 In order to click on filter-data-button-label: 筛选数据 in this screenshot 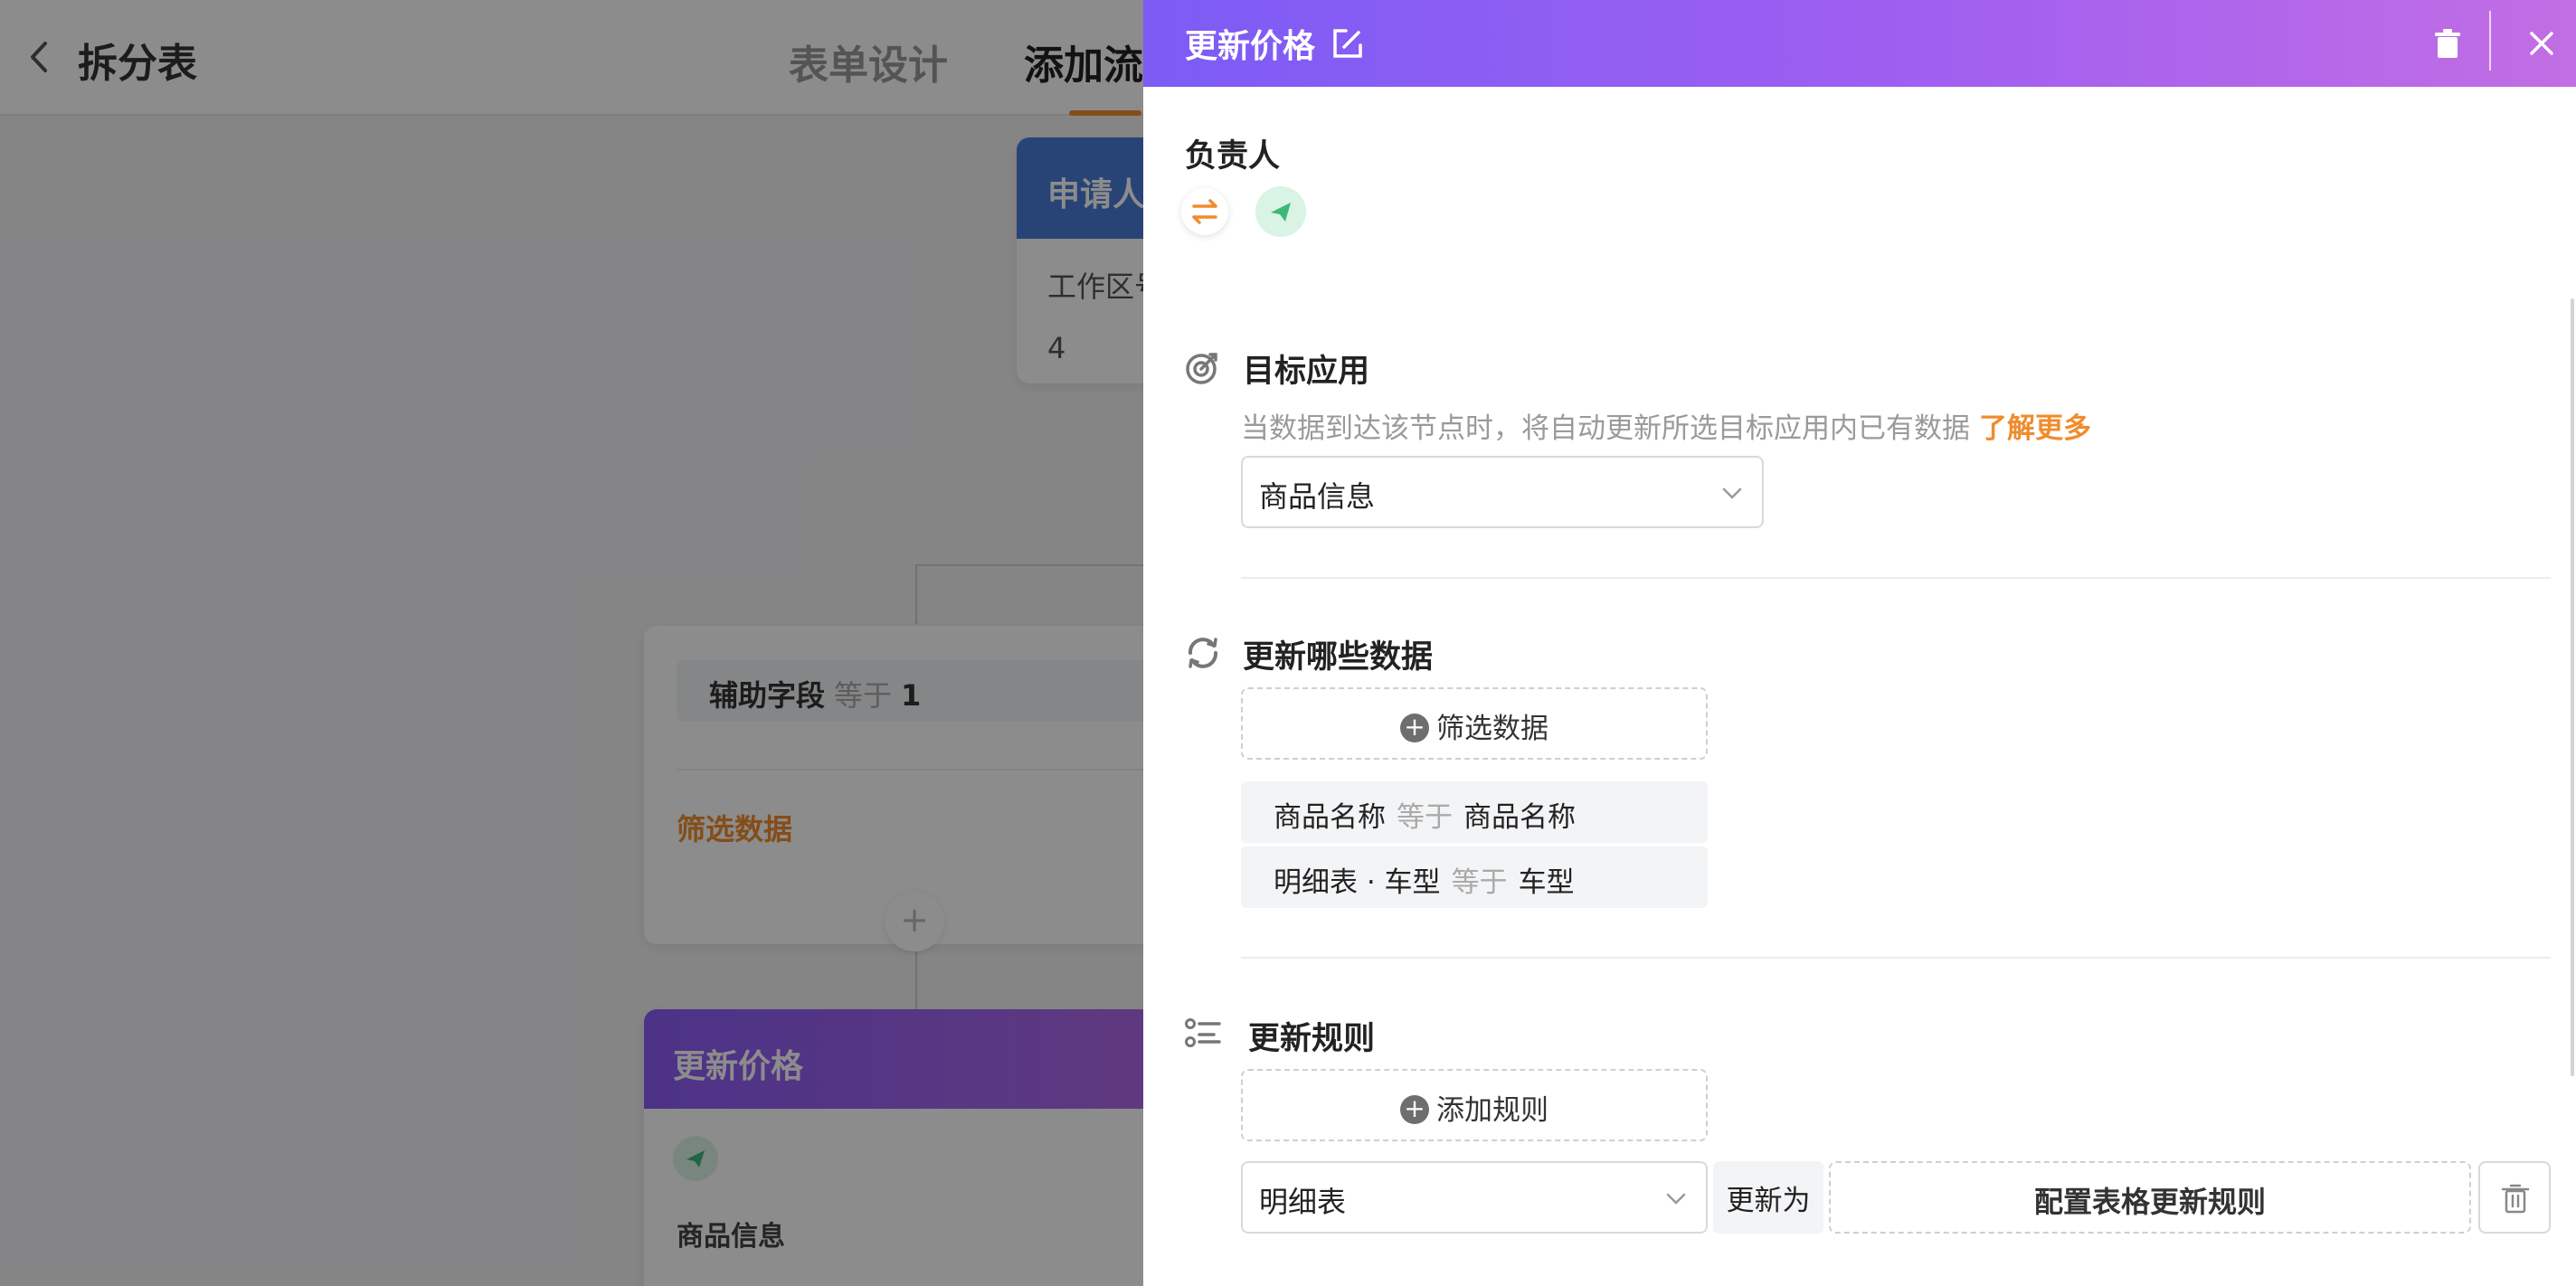, I will do `click(1492, 729)`.